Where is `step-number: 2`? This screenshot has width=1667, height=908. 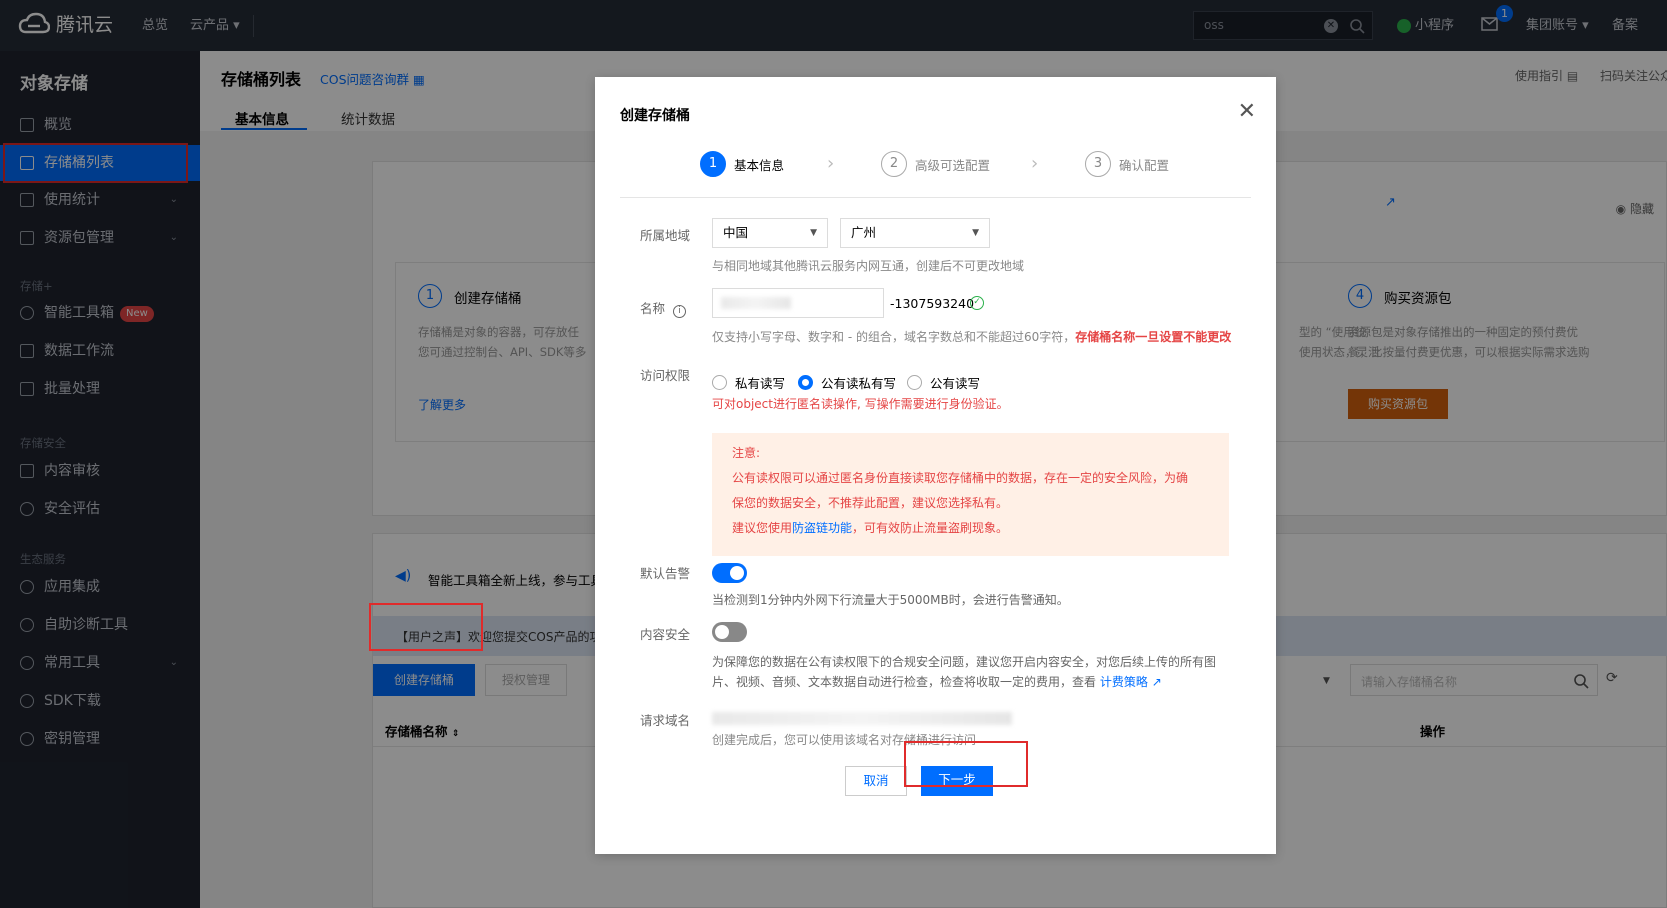
step-number: 2 is located at coordinates (894, 164).